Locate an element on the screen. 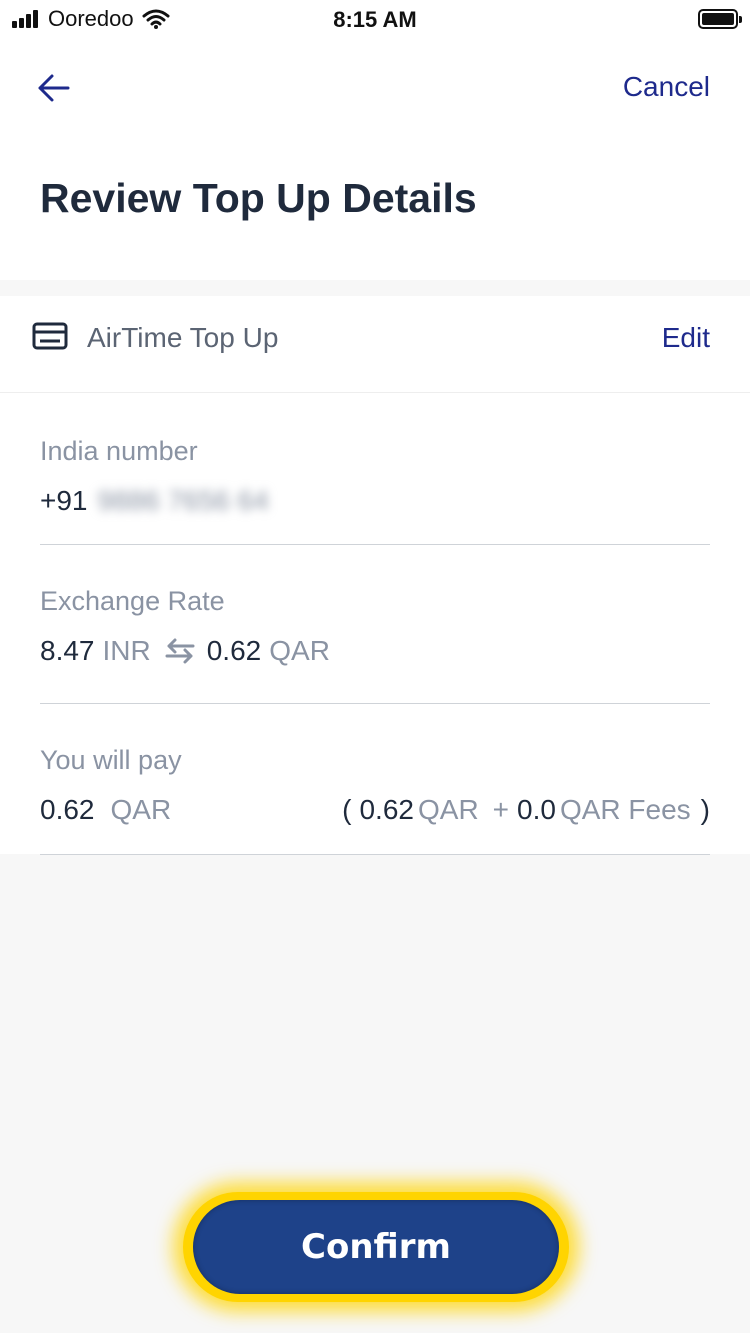 Image resolution: width=750 pixels, height=1333 pixels. india-number-row: India number +91 9886 7656 64 is located at coordinates (375, 490).